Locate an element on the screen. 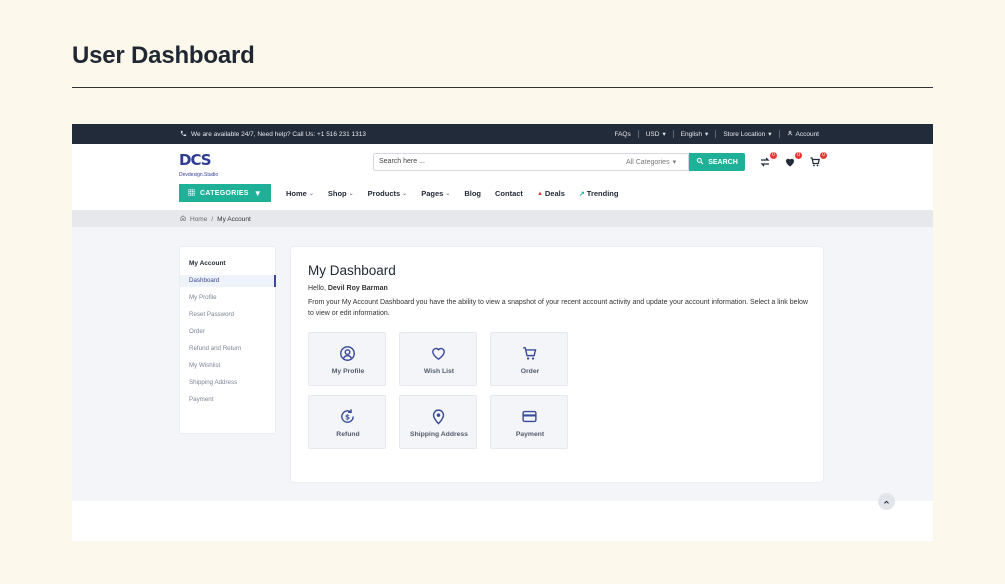 The width and height of the screenshot is (1005, 584). search-button-label: SEARCH is located at coordinates (723, 162).